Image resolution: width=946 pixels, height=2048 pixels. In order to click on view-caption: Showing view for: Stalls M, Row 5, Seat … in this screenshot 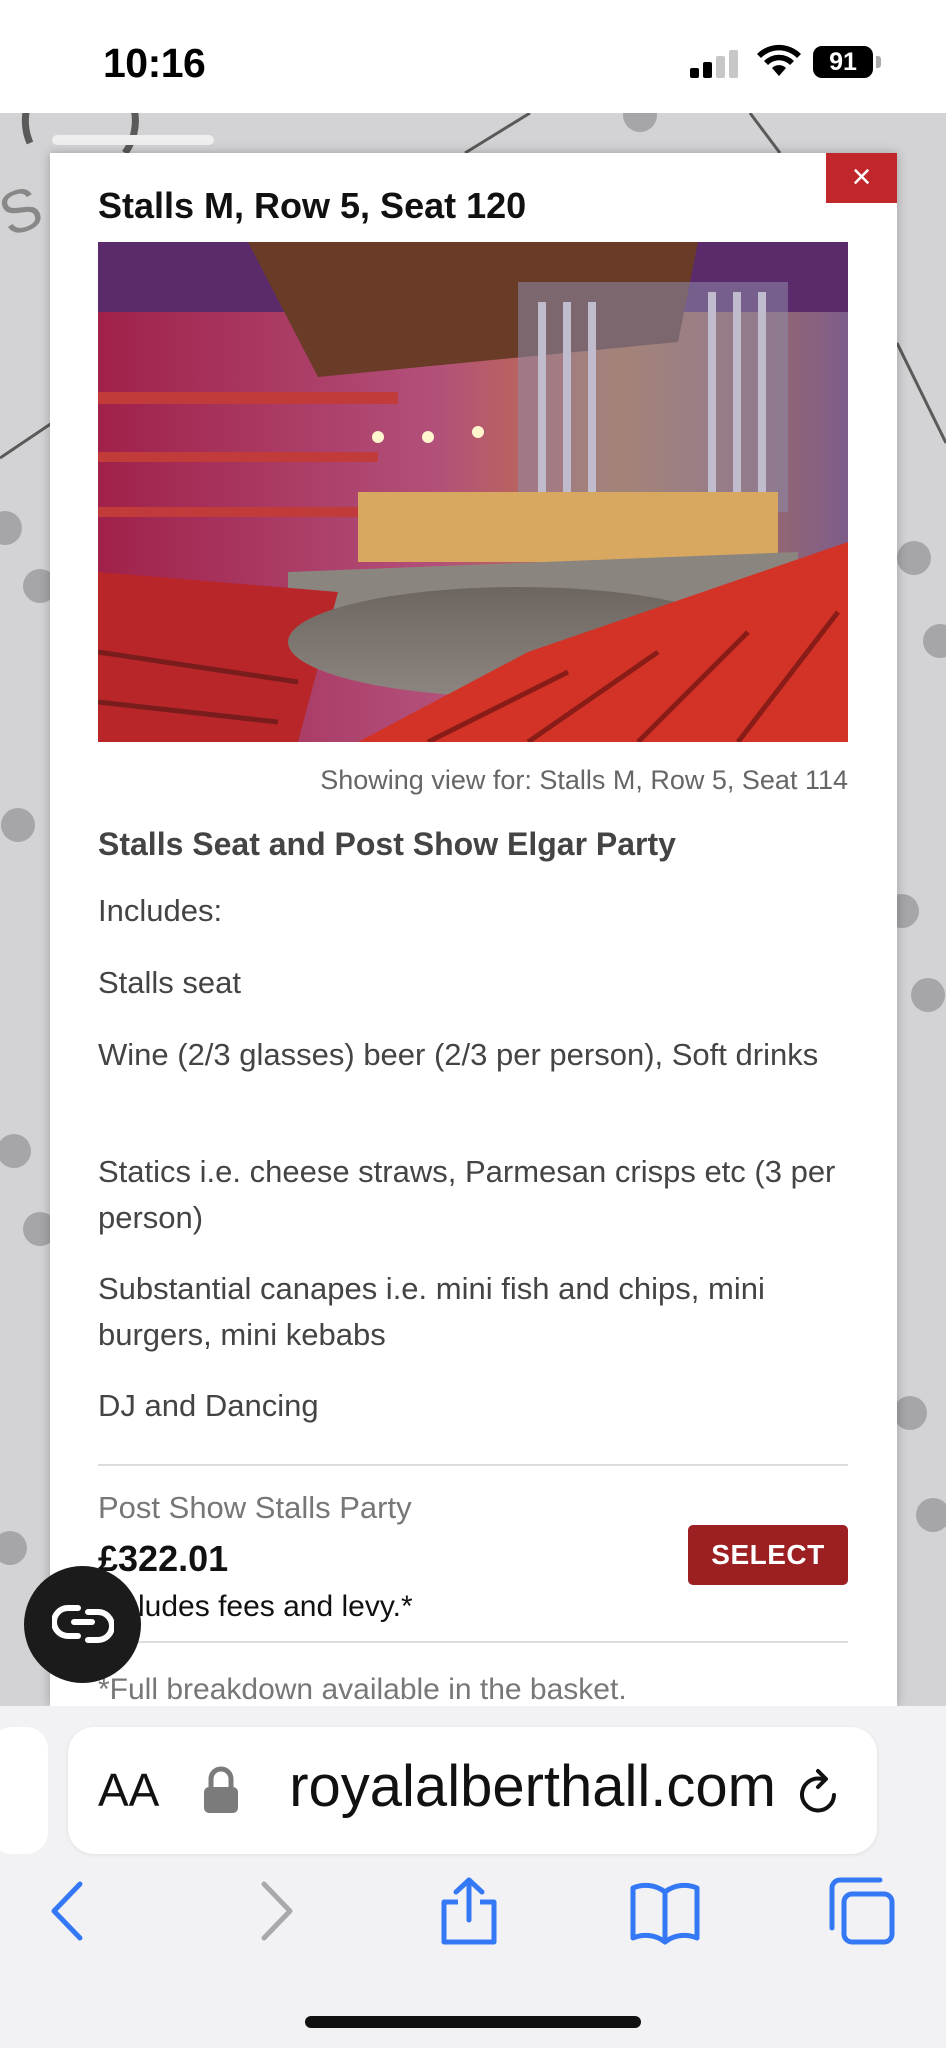, I will do `click(584, 780)`.